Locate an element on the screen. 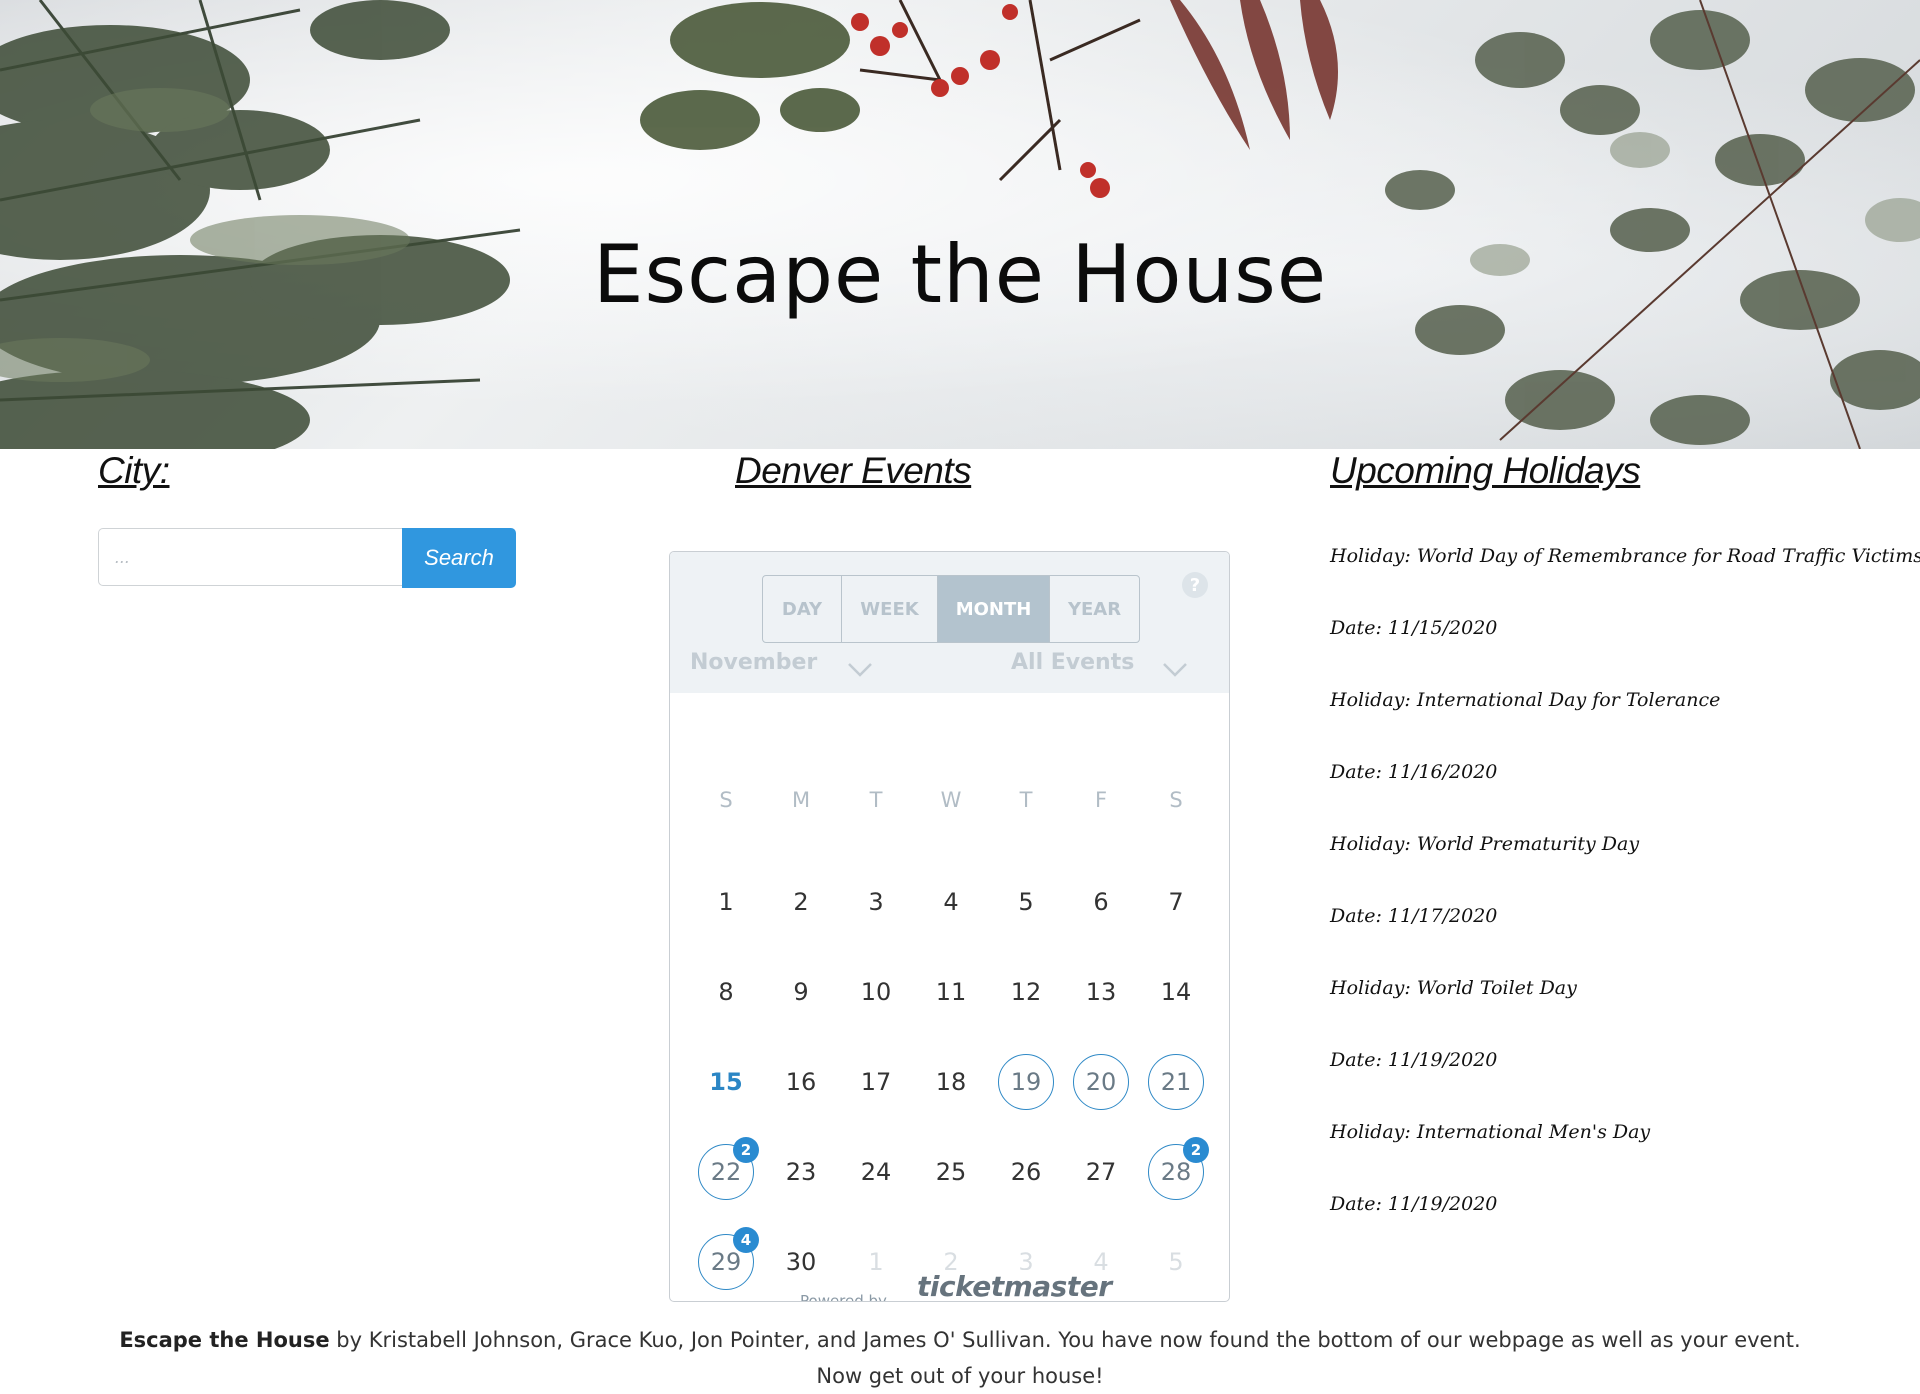 This screenshot has height=1394, width=1920. calendar-day-today: 15 is located at coordinates (726, 1082).